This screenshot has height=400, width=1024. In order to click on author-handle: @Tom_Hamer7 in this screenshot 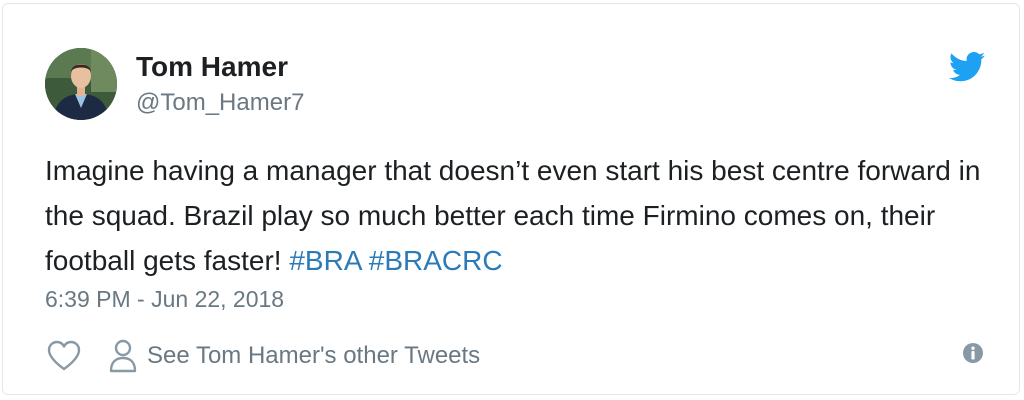, I will do `click(220, 103)`.